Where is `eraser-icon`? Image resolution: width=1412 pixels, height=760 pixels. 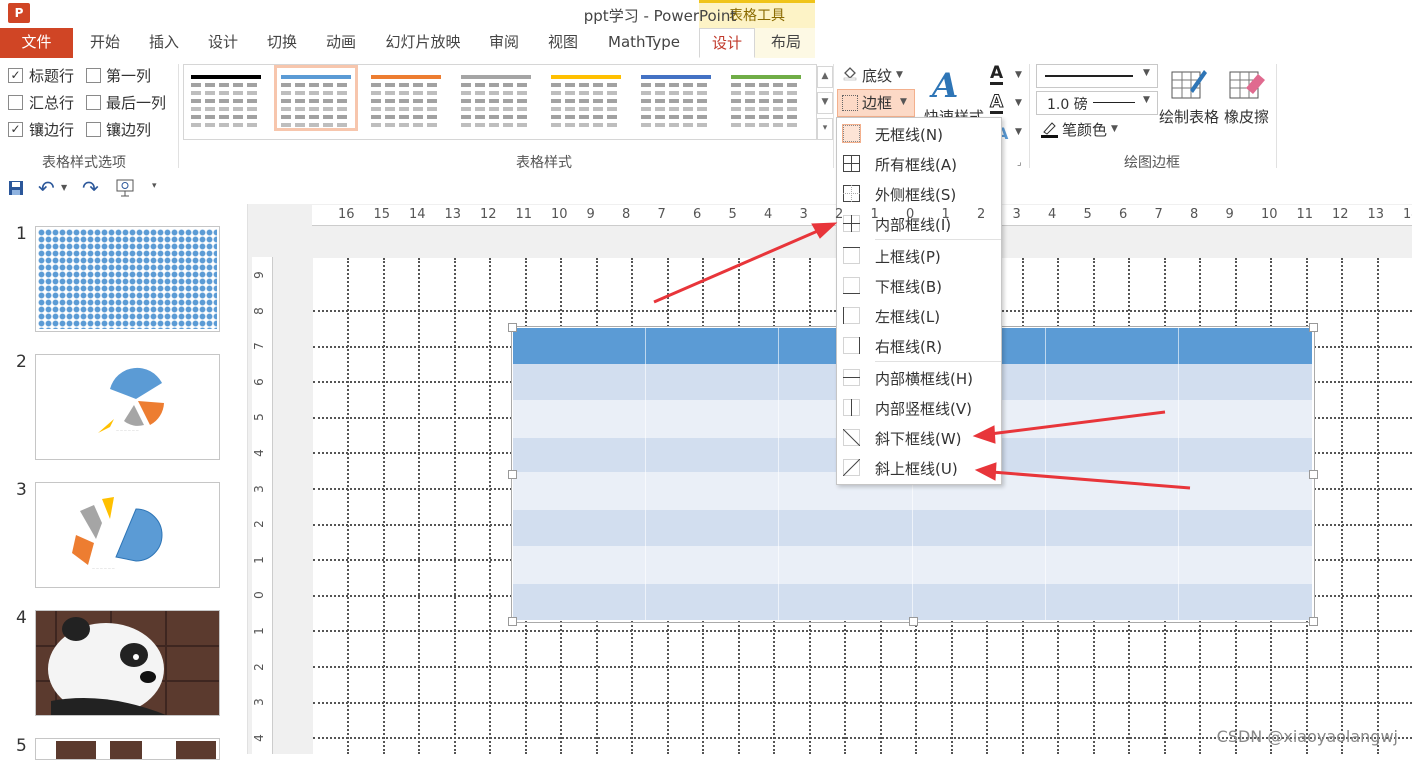 eraser-icon is located at coordinates (1247, 84).